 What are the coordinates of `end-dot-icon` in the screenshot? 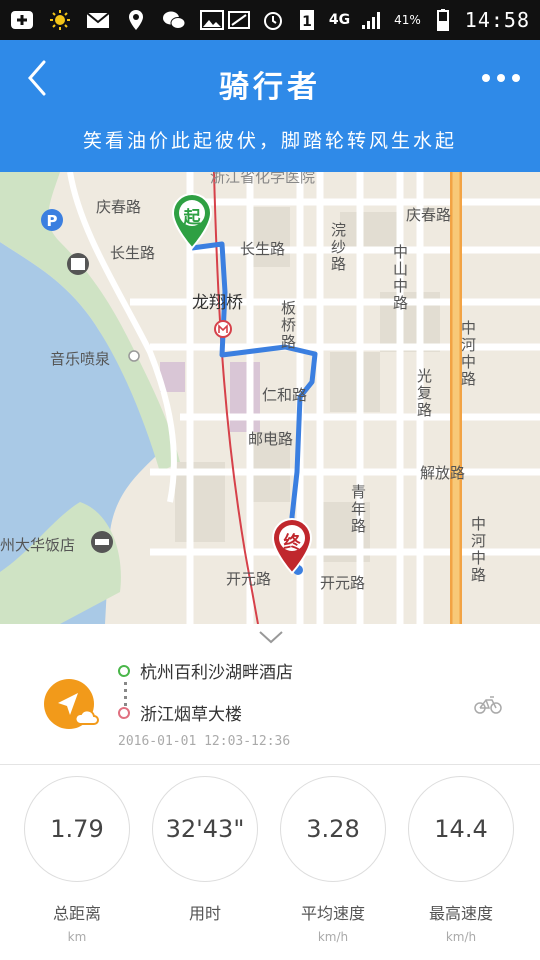 It's located at (124, 712).